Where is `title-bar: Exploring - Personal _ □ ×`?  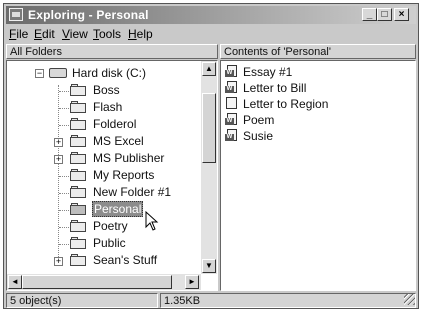
title-bar: Exploring - Personal _ □ × is located at coordinates (211, 15).